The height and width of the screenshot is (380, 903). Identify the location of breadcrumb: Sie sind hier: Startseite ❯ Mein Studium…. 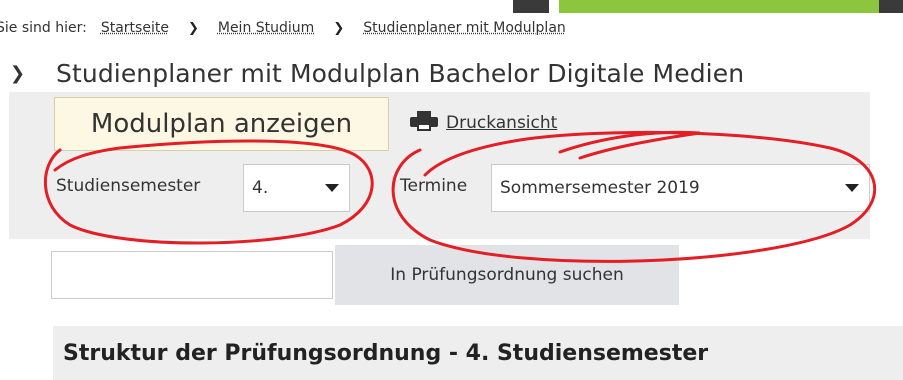
(283, 28).